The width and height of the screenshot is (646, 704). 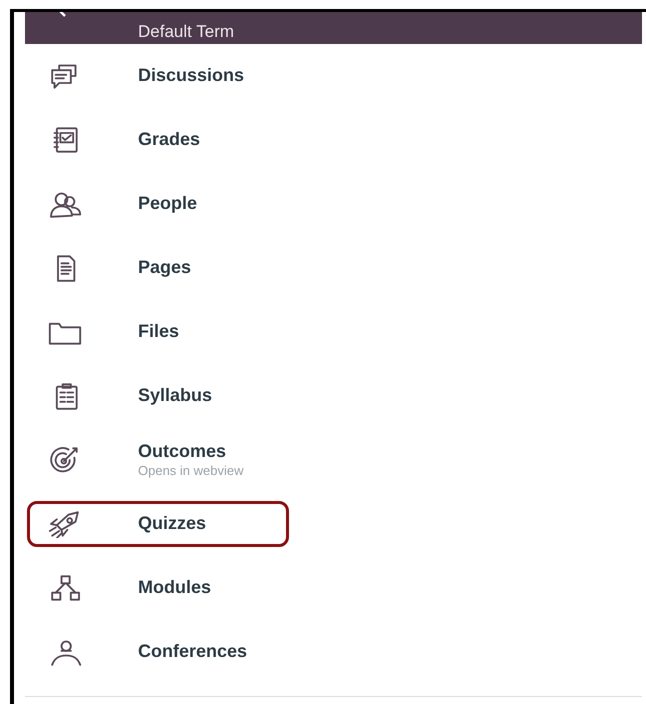 I want to click on nav-link: Discussions, so click(x=191, y=76).